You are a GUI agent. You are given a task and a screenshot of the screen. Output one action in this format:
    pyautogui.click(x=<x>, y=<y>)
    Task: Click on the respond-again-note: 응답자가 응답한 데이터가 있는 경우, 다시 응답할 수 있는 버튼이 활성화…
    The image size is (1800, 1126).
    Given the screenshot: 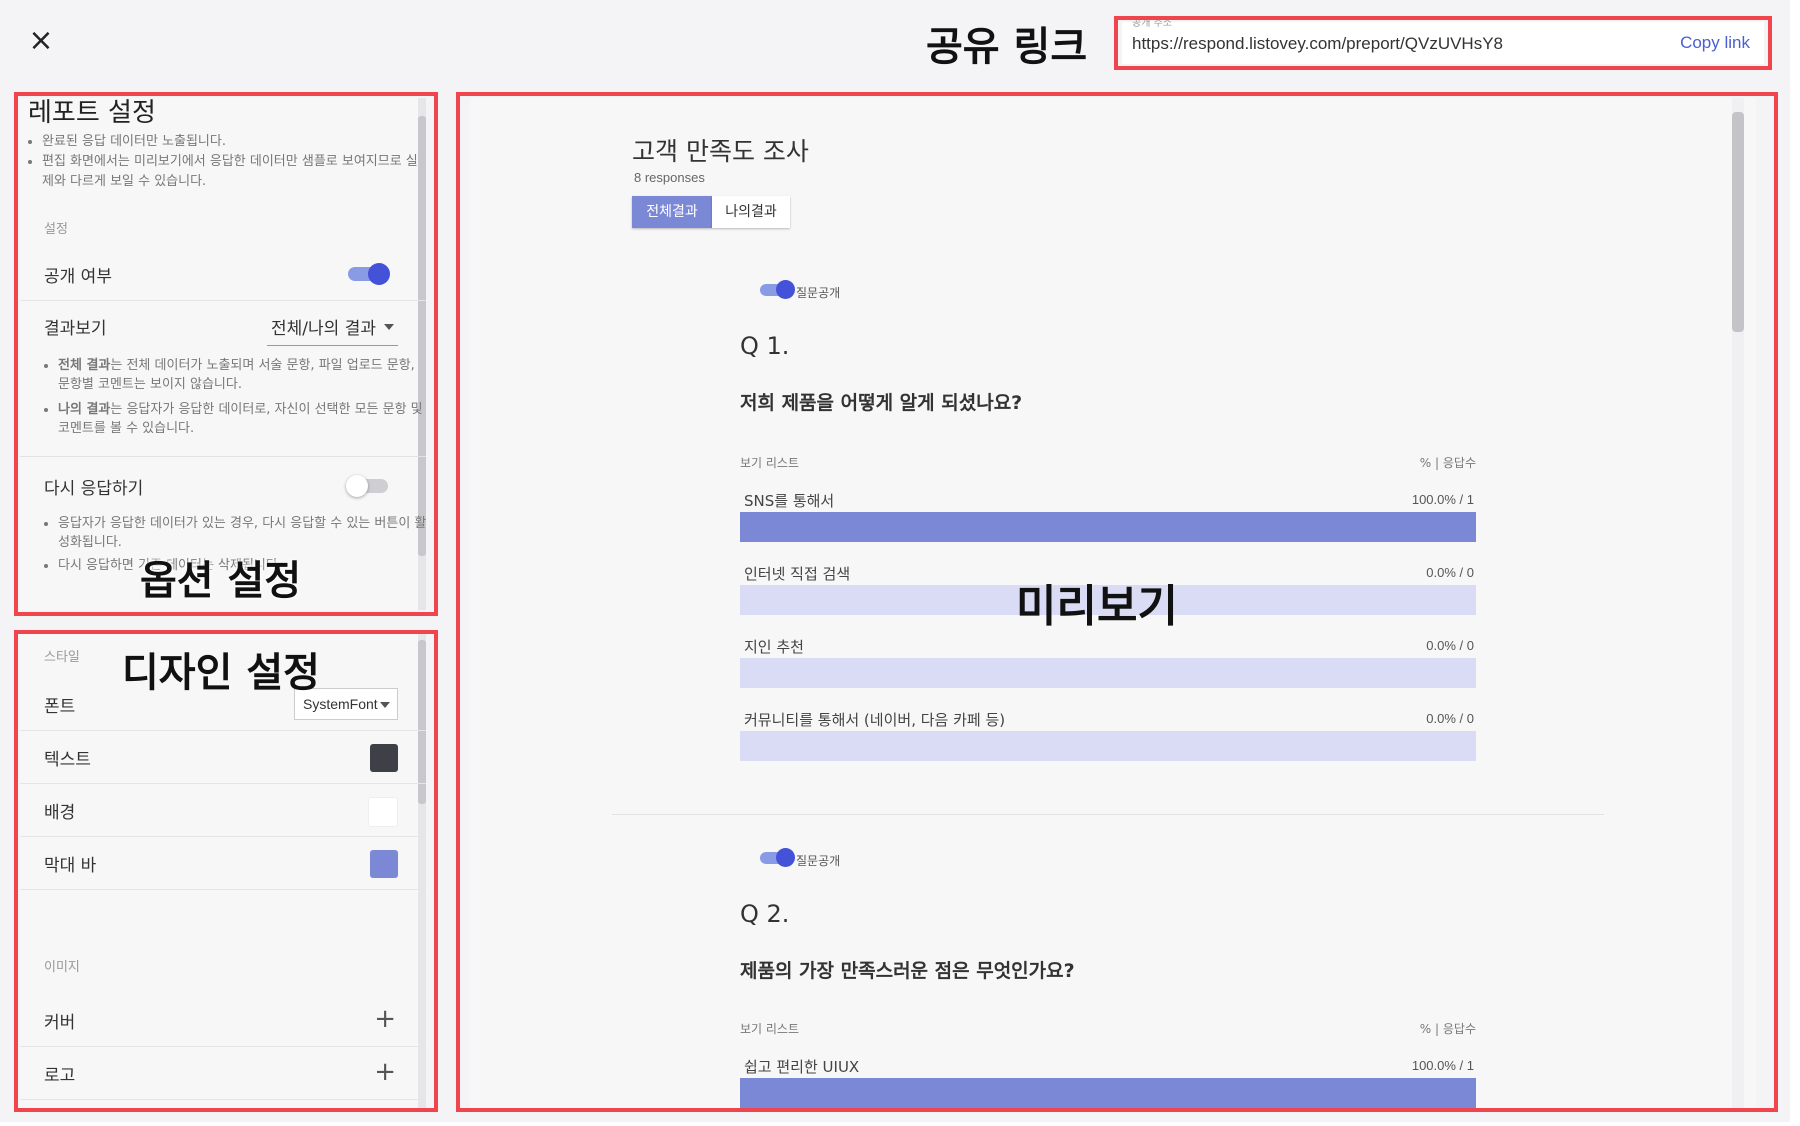 What is the action you would take?
    pyautogui.click(x=242, y=533)
    